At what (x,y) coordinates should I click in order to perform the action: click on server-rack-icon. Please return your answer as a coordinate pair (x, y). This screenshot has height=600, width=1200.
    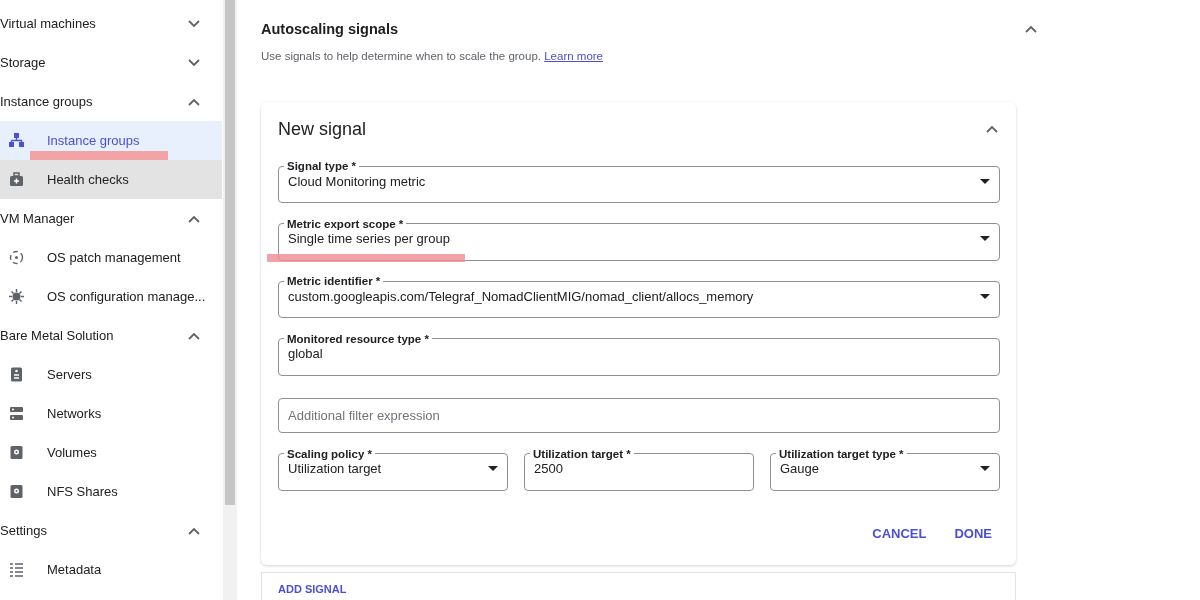
    Looking at the image, I should click on (16, 413).